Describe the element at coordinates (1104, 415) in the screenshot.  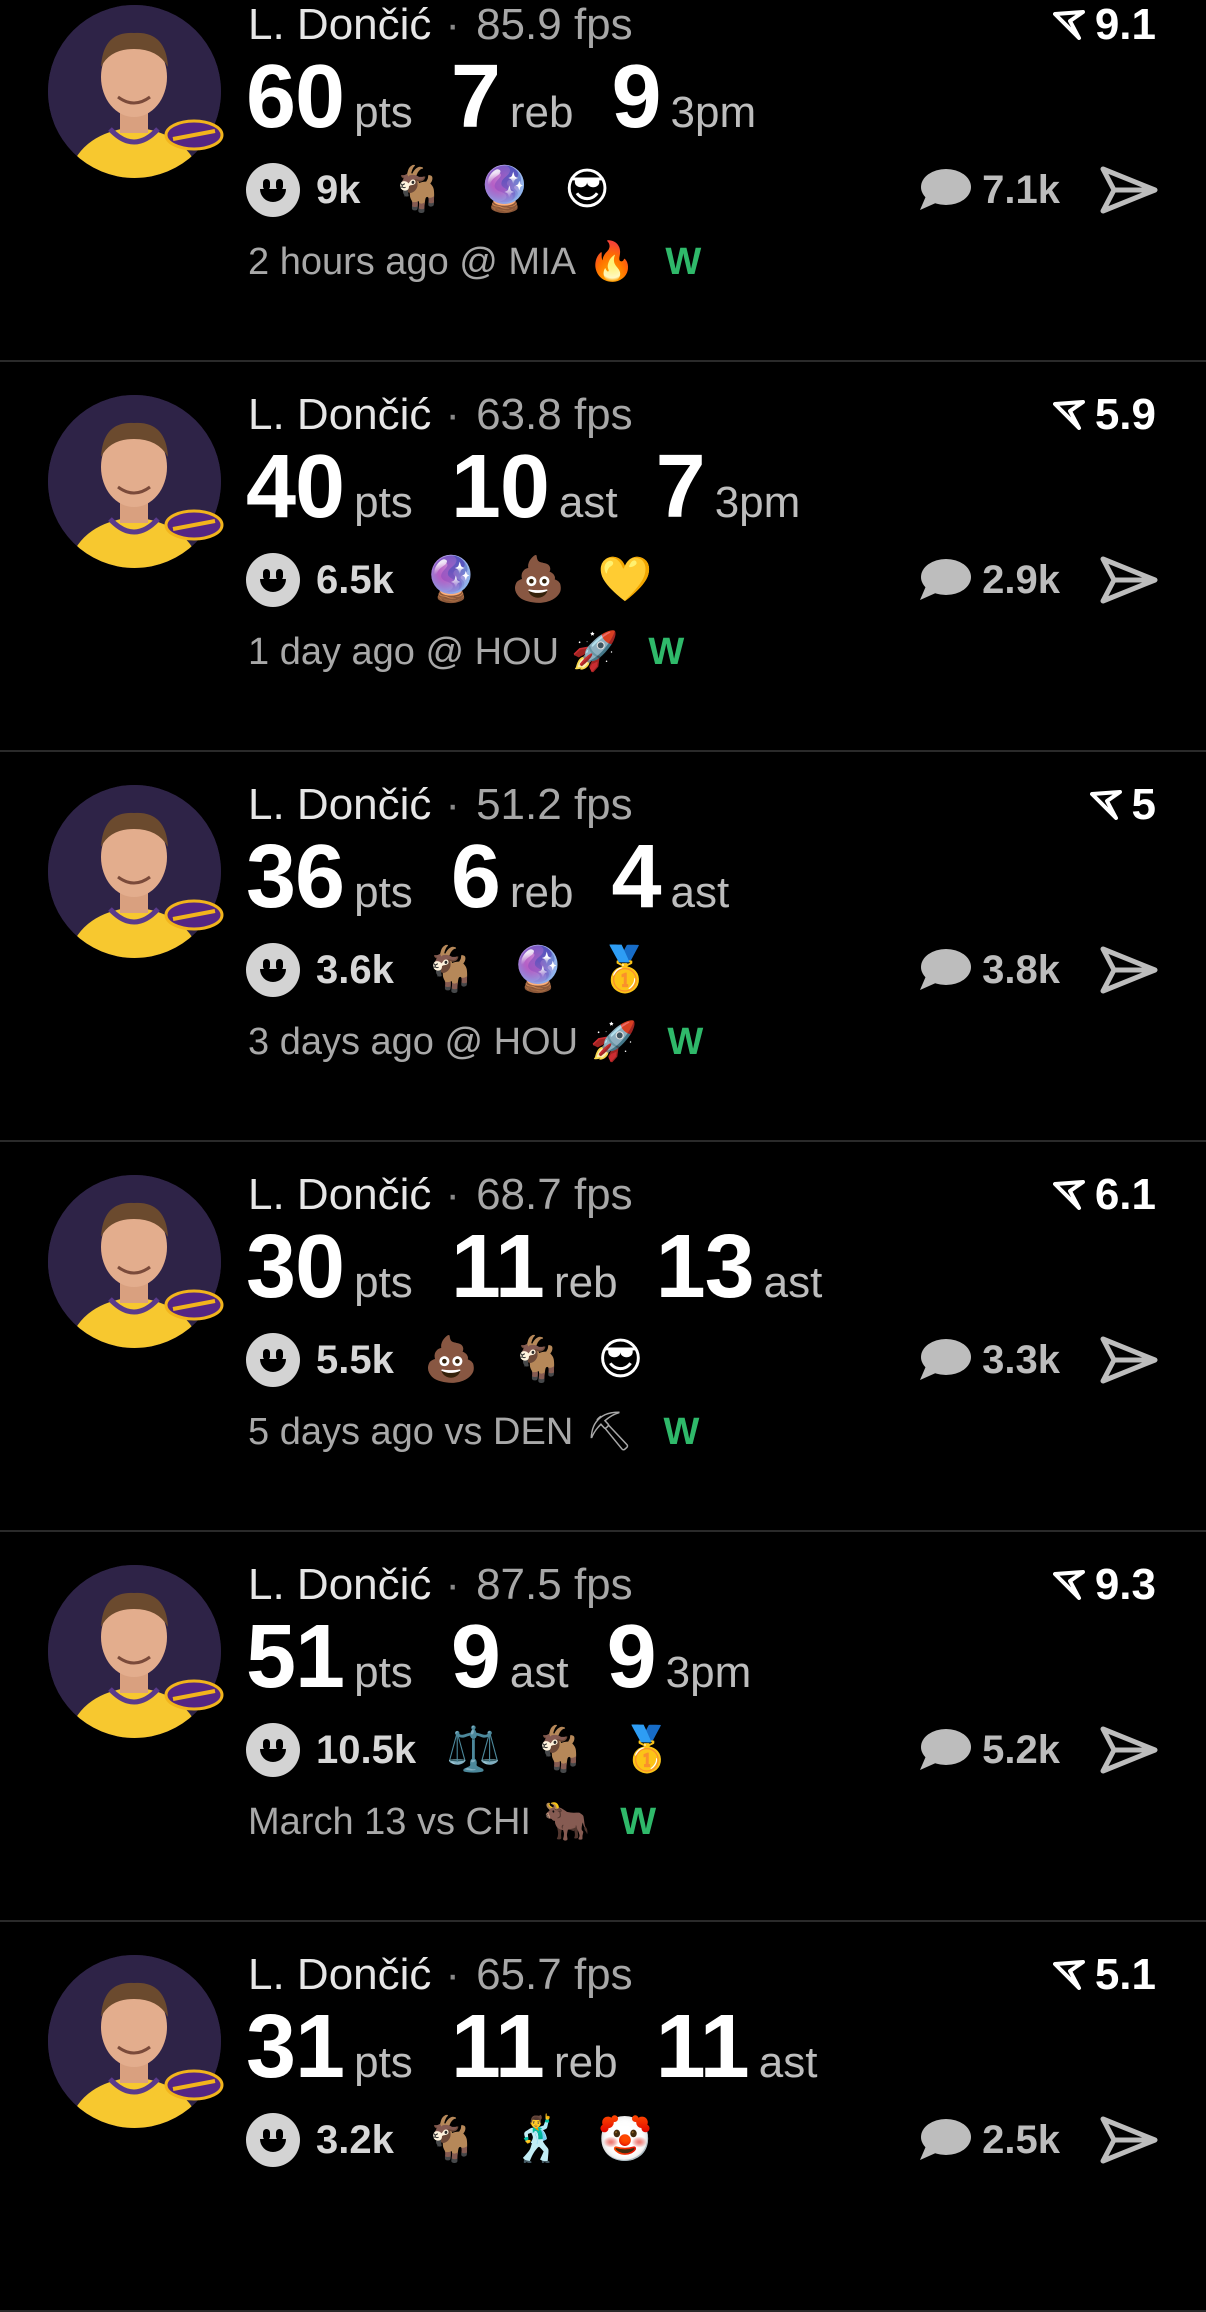
I see `rating: 5.9` at that location.